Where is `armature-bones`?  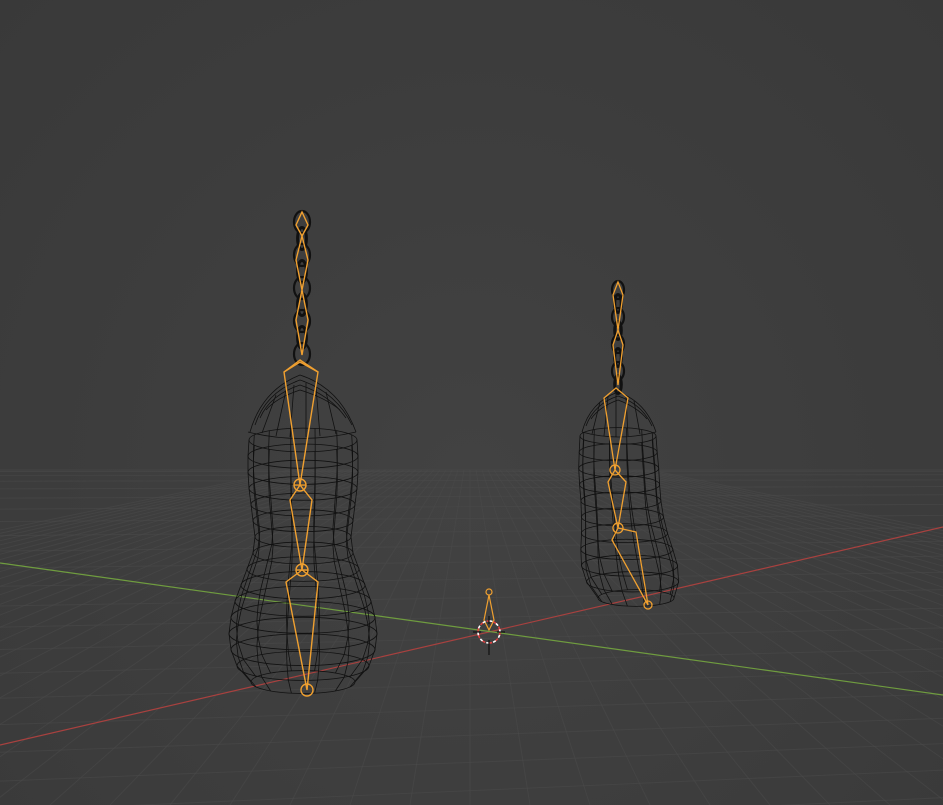
armature-bones is located at coordinates (301, 453).